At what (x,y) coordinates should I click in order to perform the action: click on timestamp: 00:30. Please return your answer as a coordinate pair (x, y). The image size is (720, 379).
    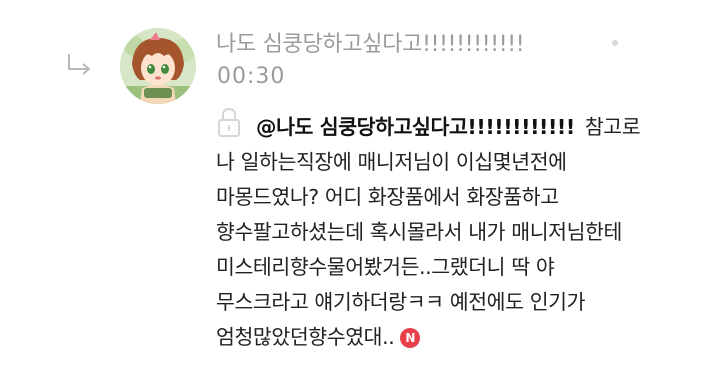
    Looking at the image, I should click on (251, 76).